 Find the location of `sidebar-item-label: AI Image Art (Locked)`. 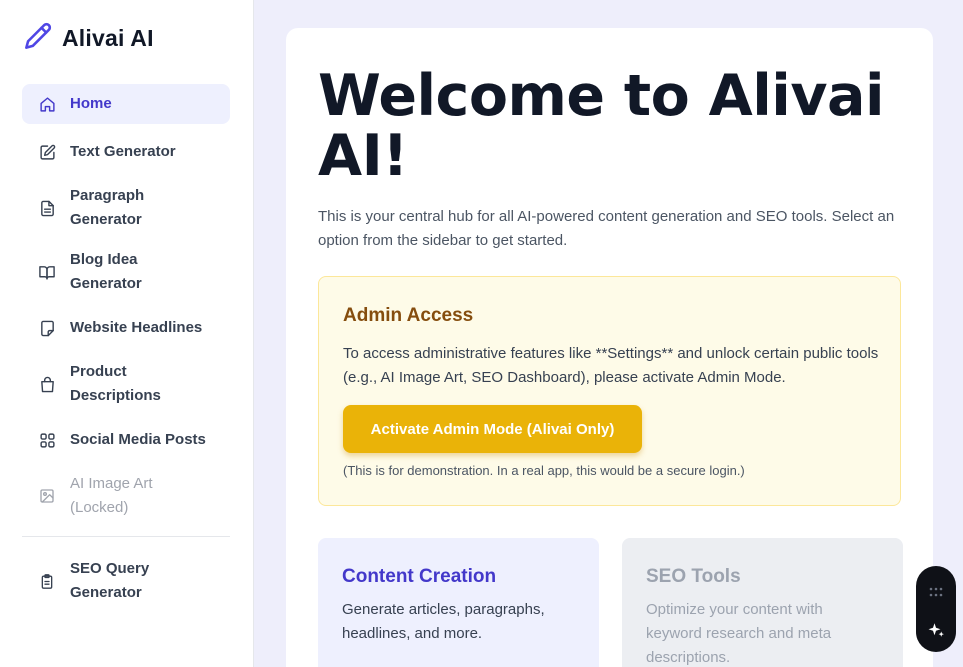

sidebar-item-label: AI Image Art (Locked) is located at coordinates (111, 495).